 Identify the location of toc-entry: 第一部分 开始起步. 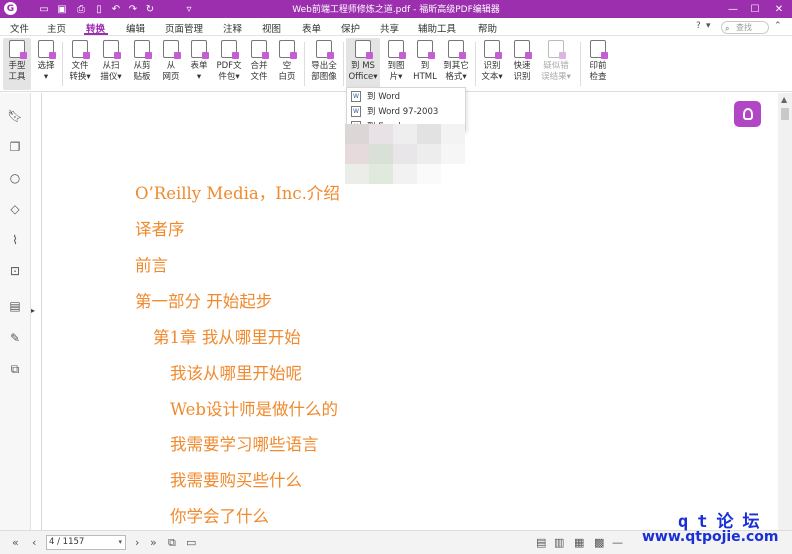
(203, 300).